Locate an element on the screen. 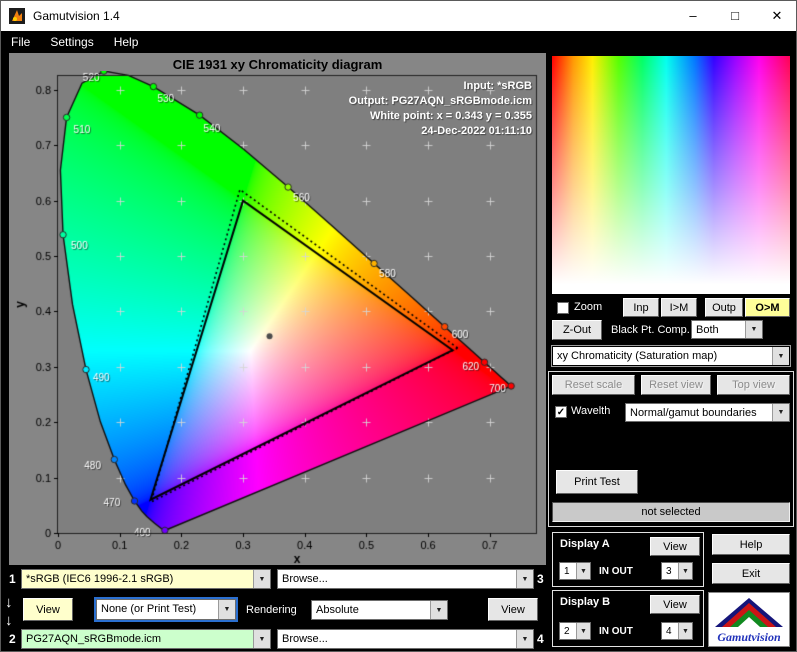  display-a-group: Display A View 1 ▼ IN OUT 3 ▼ is located at coordinates (628, 559).